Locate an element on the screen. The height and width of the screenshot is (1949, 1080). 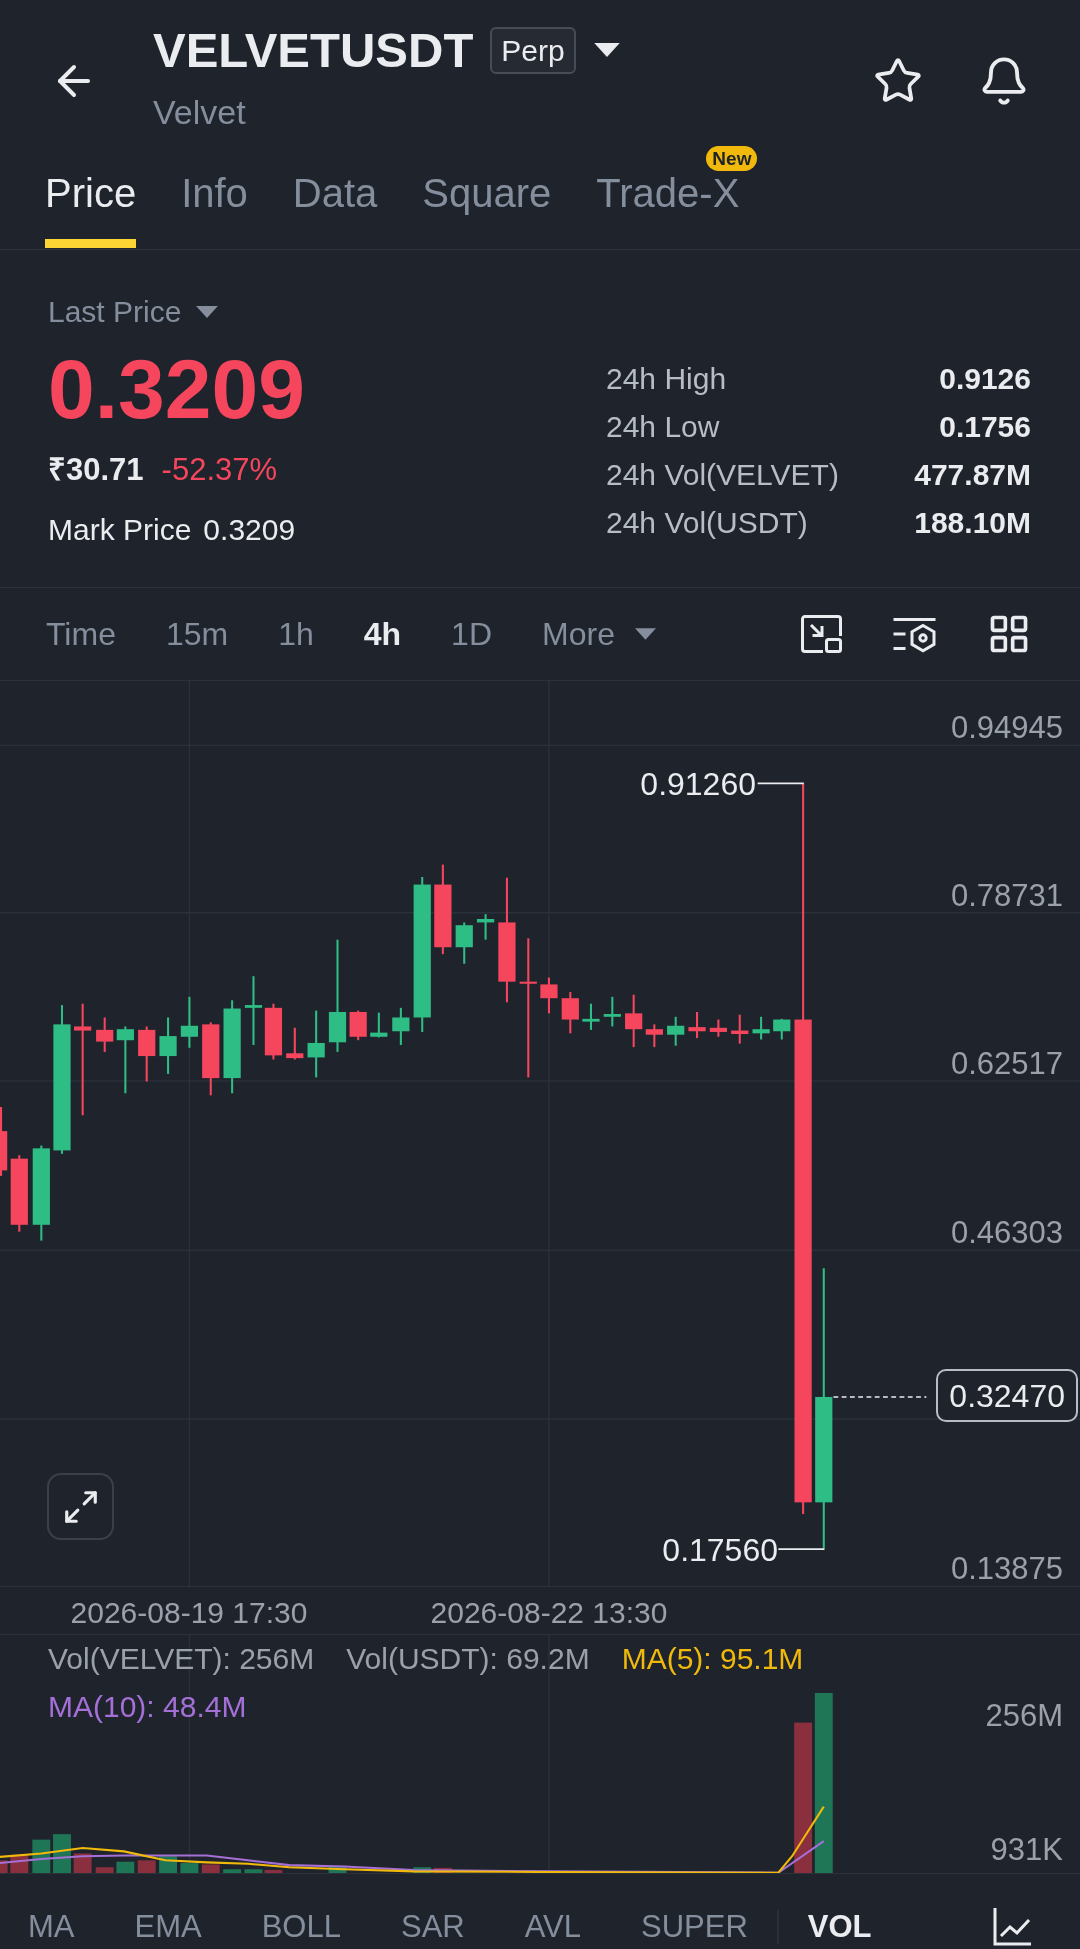
interval-tab: 1h is located at coordinates (296, 634).